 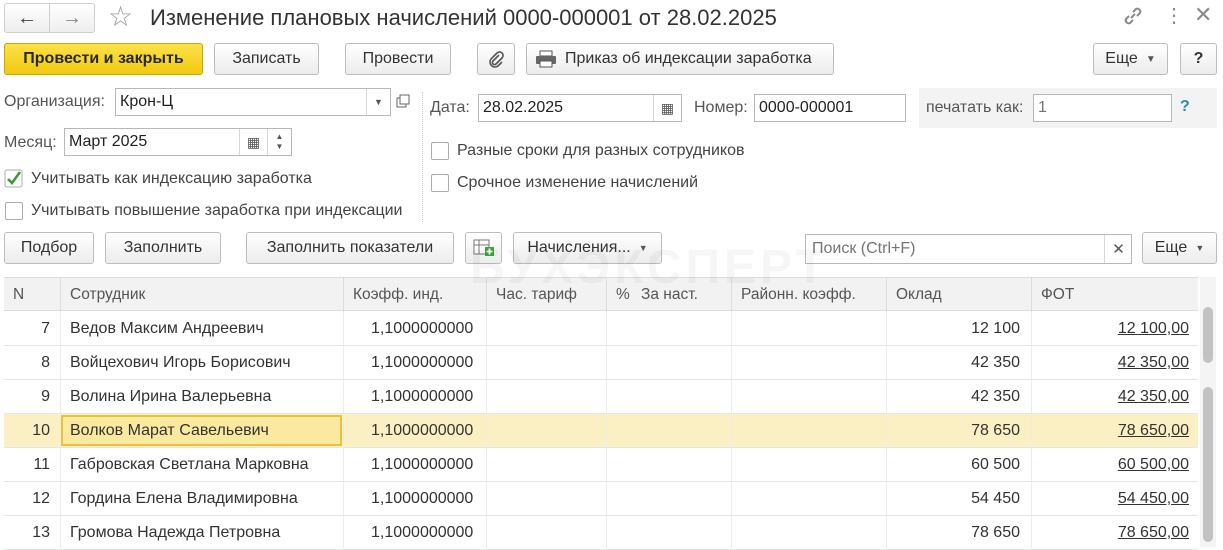 I want to click on post-and-close-button: Провести и закрыть, so click(x=103, y=59).